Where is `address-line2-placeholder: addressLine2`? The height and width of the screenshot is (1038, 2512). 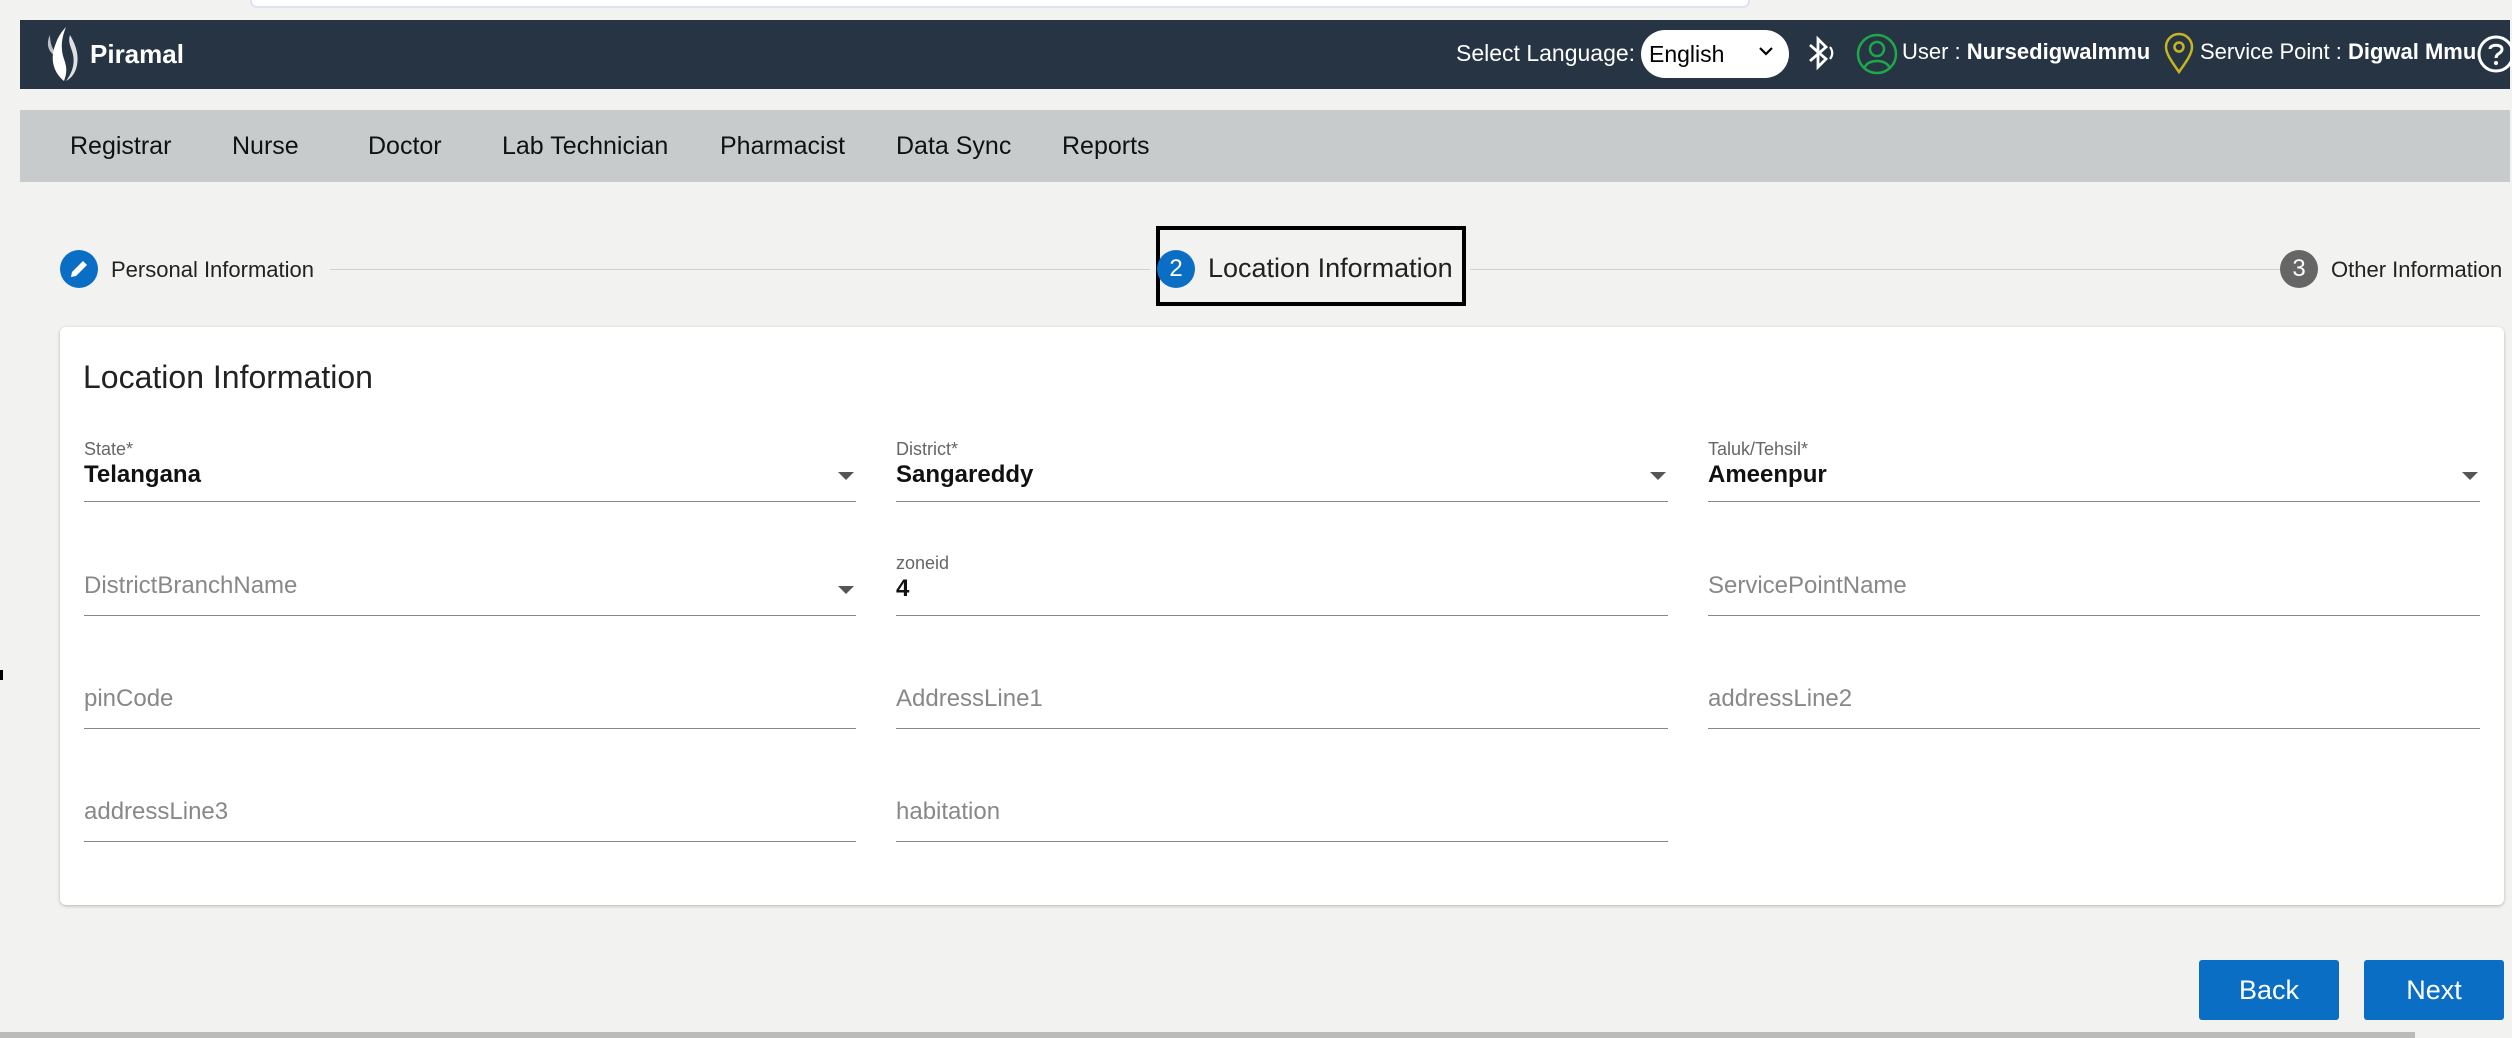
address-line2-placeholder: addressLine2 is located at coordinates (1780, 698).